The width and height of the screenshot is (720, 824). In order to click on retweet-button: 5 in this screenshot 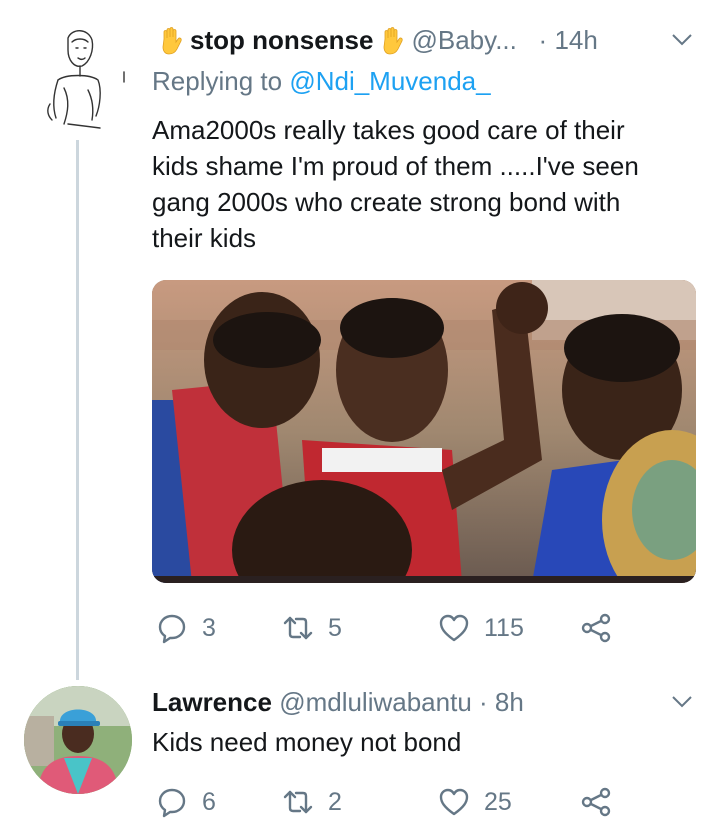, I will do `click(312, 628)`.